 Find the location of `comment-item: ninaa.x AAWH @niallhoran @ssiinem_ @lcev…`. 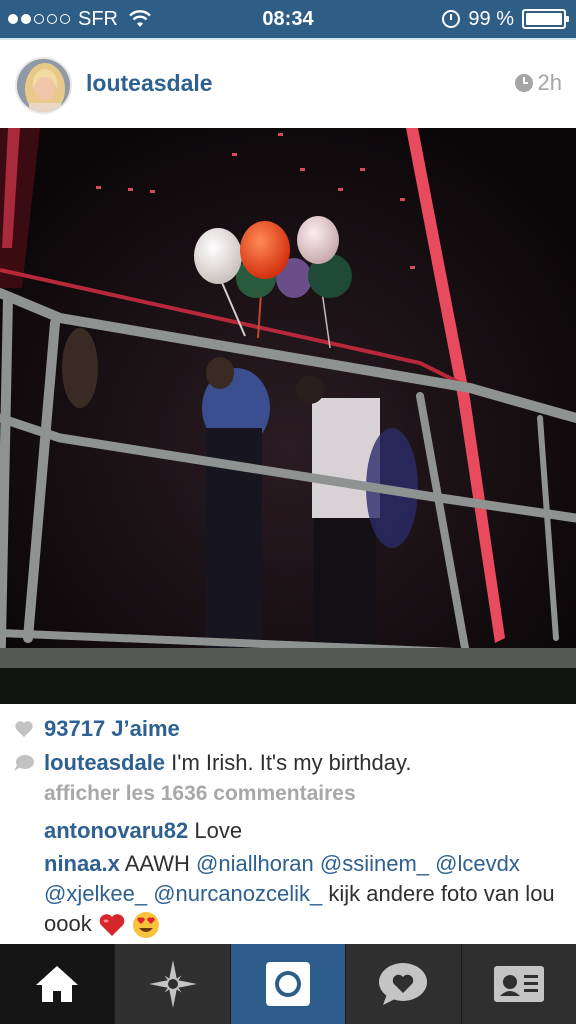

comment-item: ninaa.x AAWH @niallhoran @ssiinem_ @lcev… is located at coordinates (304, 894).